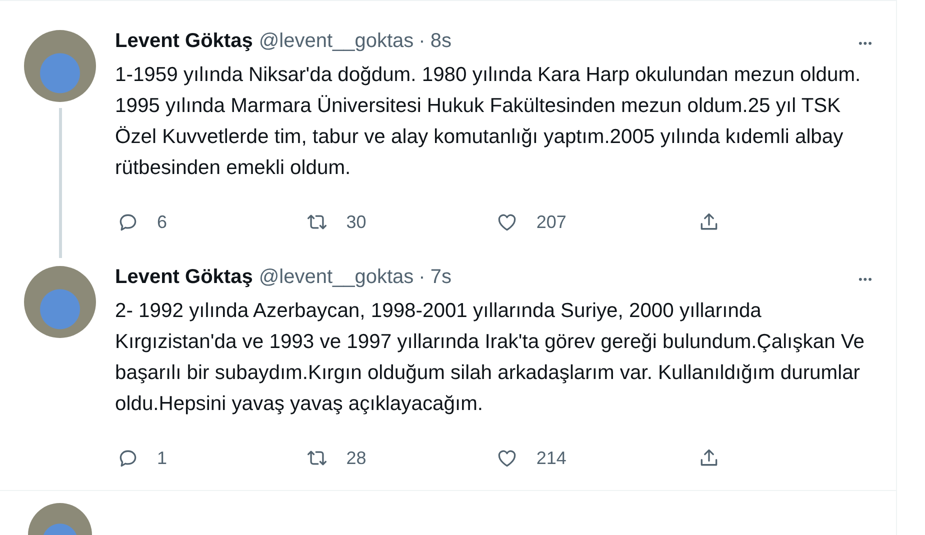 The image size is (925, 535). Describe the element at coordinates (162, 458) in the screenshot. I see `reply-count: 1` at that location.